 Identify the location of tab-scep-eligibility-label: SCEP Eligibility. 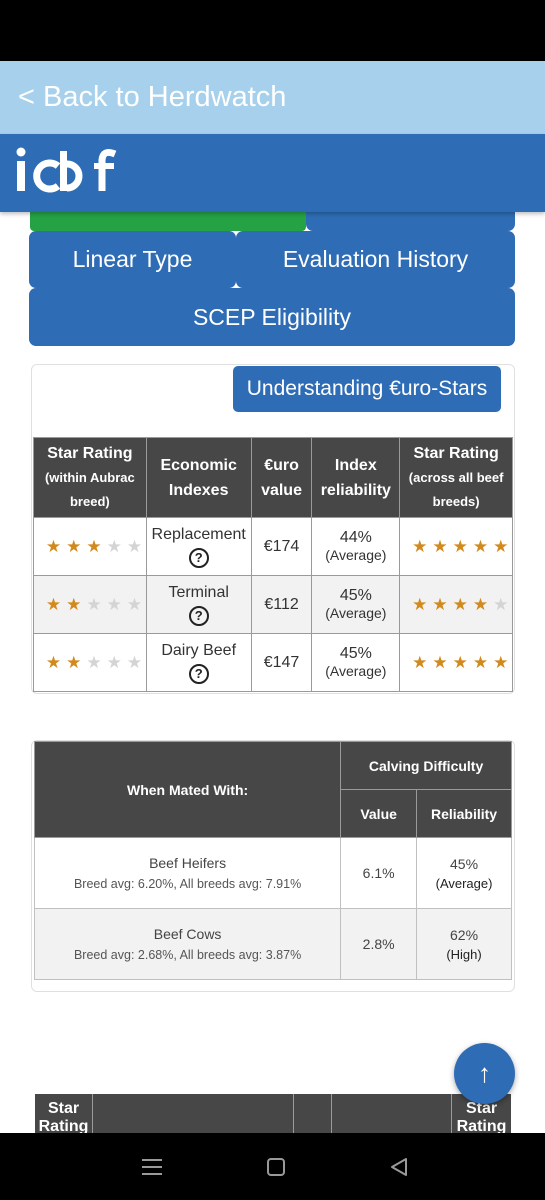
(272, 316).